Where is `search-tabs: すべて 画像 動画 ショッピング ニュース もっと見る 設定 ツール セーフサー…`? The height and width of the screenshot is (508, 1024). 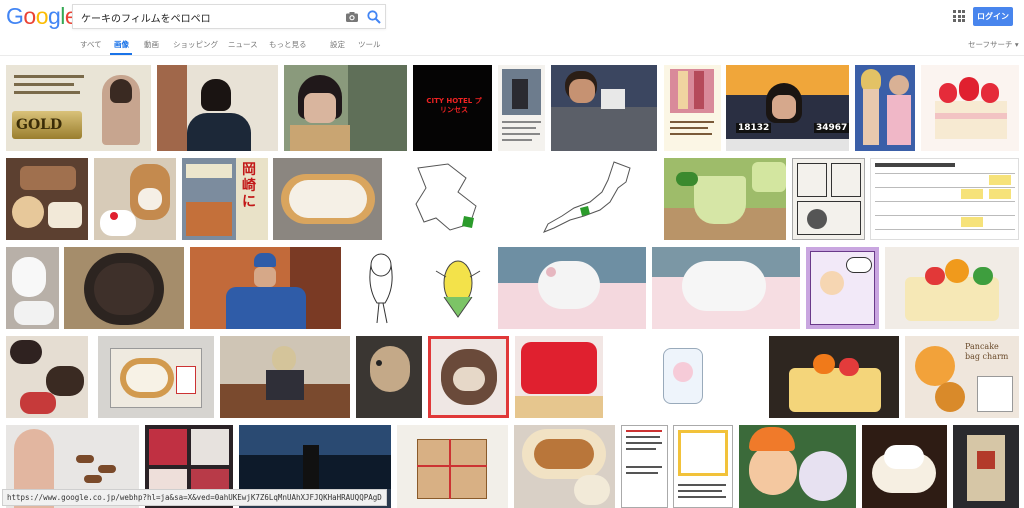
search-tabs: すべて 画像 動画 ショッピング ニュース もっと見る 設定 ツール セーフサー… is located at coordinates (512, 45).